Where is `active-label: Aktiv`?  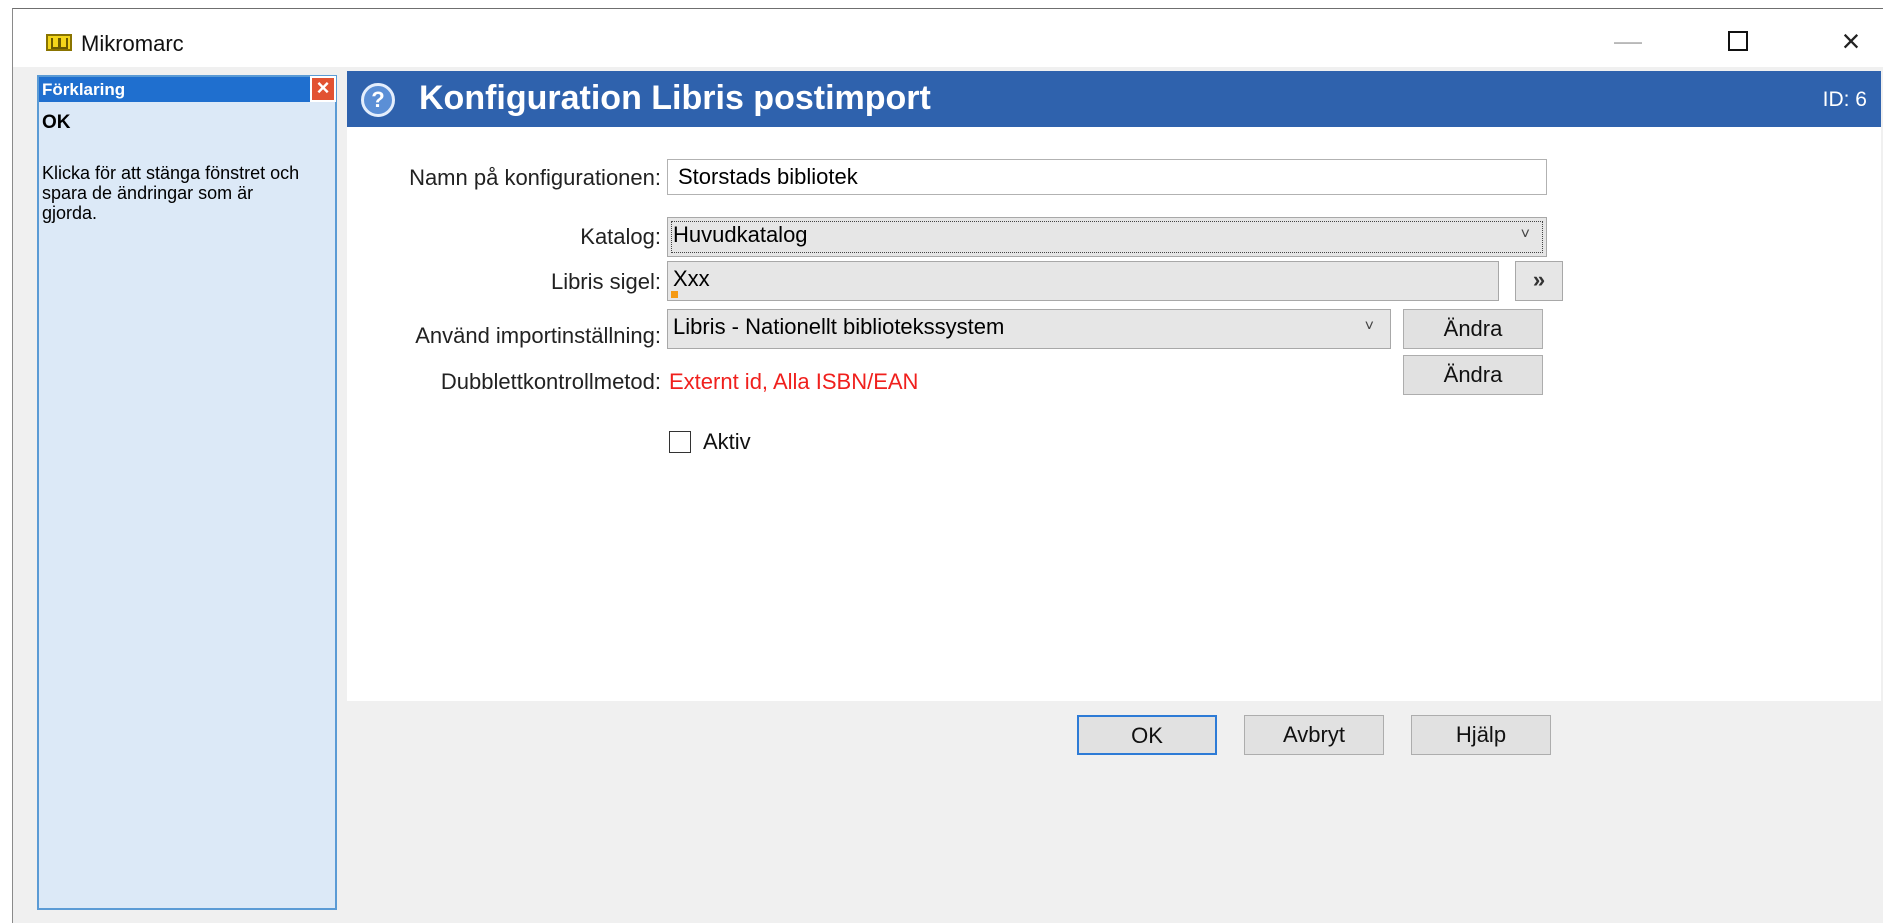
active-label: Aktiv is located at coordinates (727, 441).